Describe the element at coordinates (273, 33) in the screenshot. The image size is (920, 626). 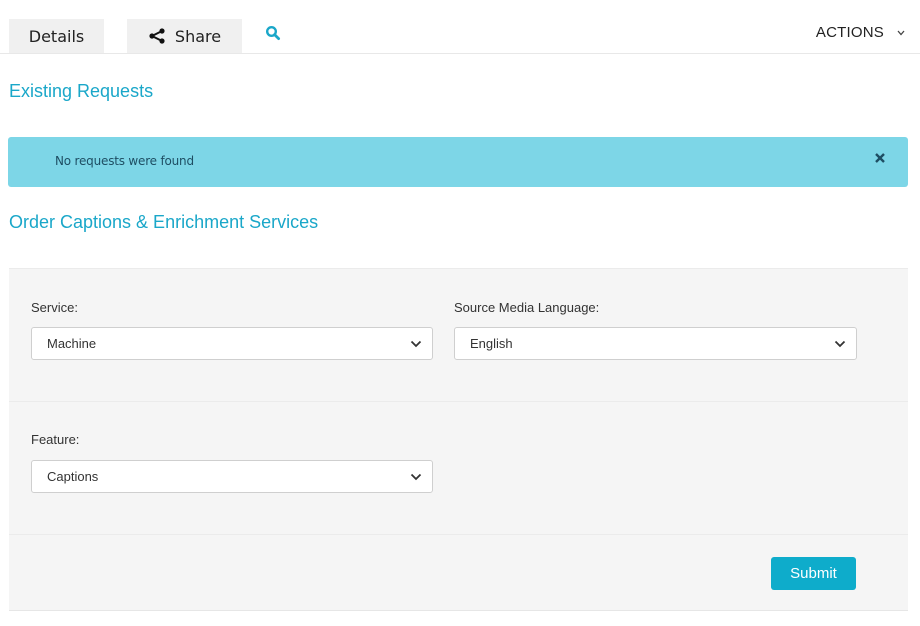
I see `search-icon` at that location.